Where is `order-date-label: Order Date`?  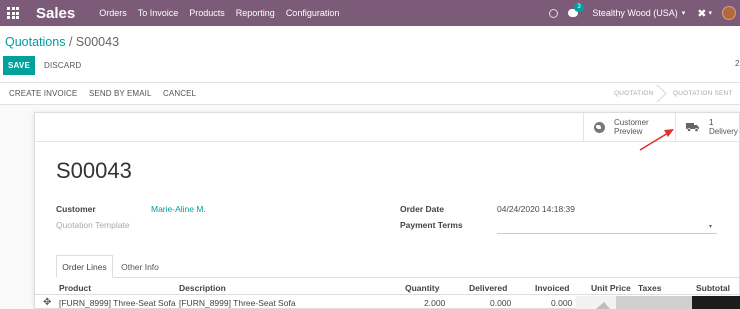 order-date-label: Order Date is located at coordinates (422, 209).